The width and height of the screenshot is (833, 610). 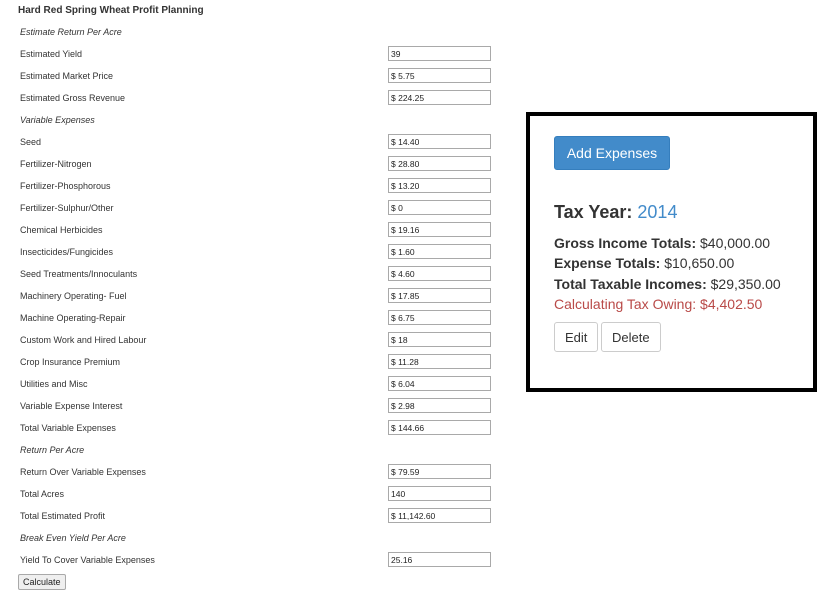 I want to click on section-heading-label: Estimate Return Per Acre, so click(x=71, y=32).